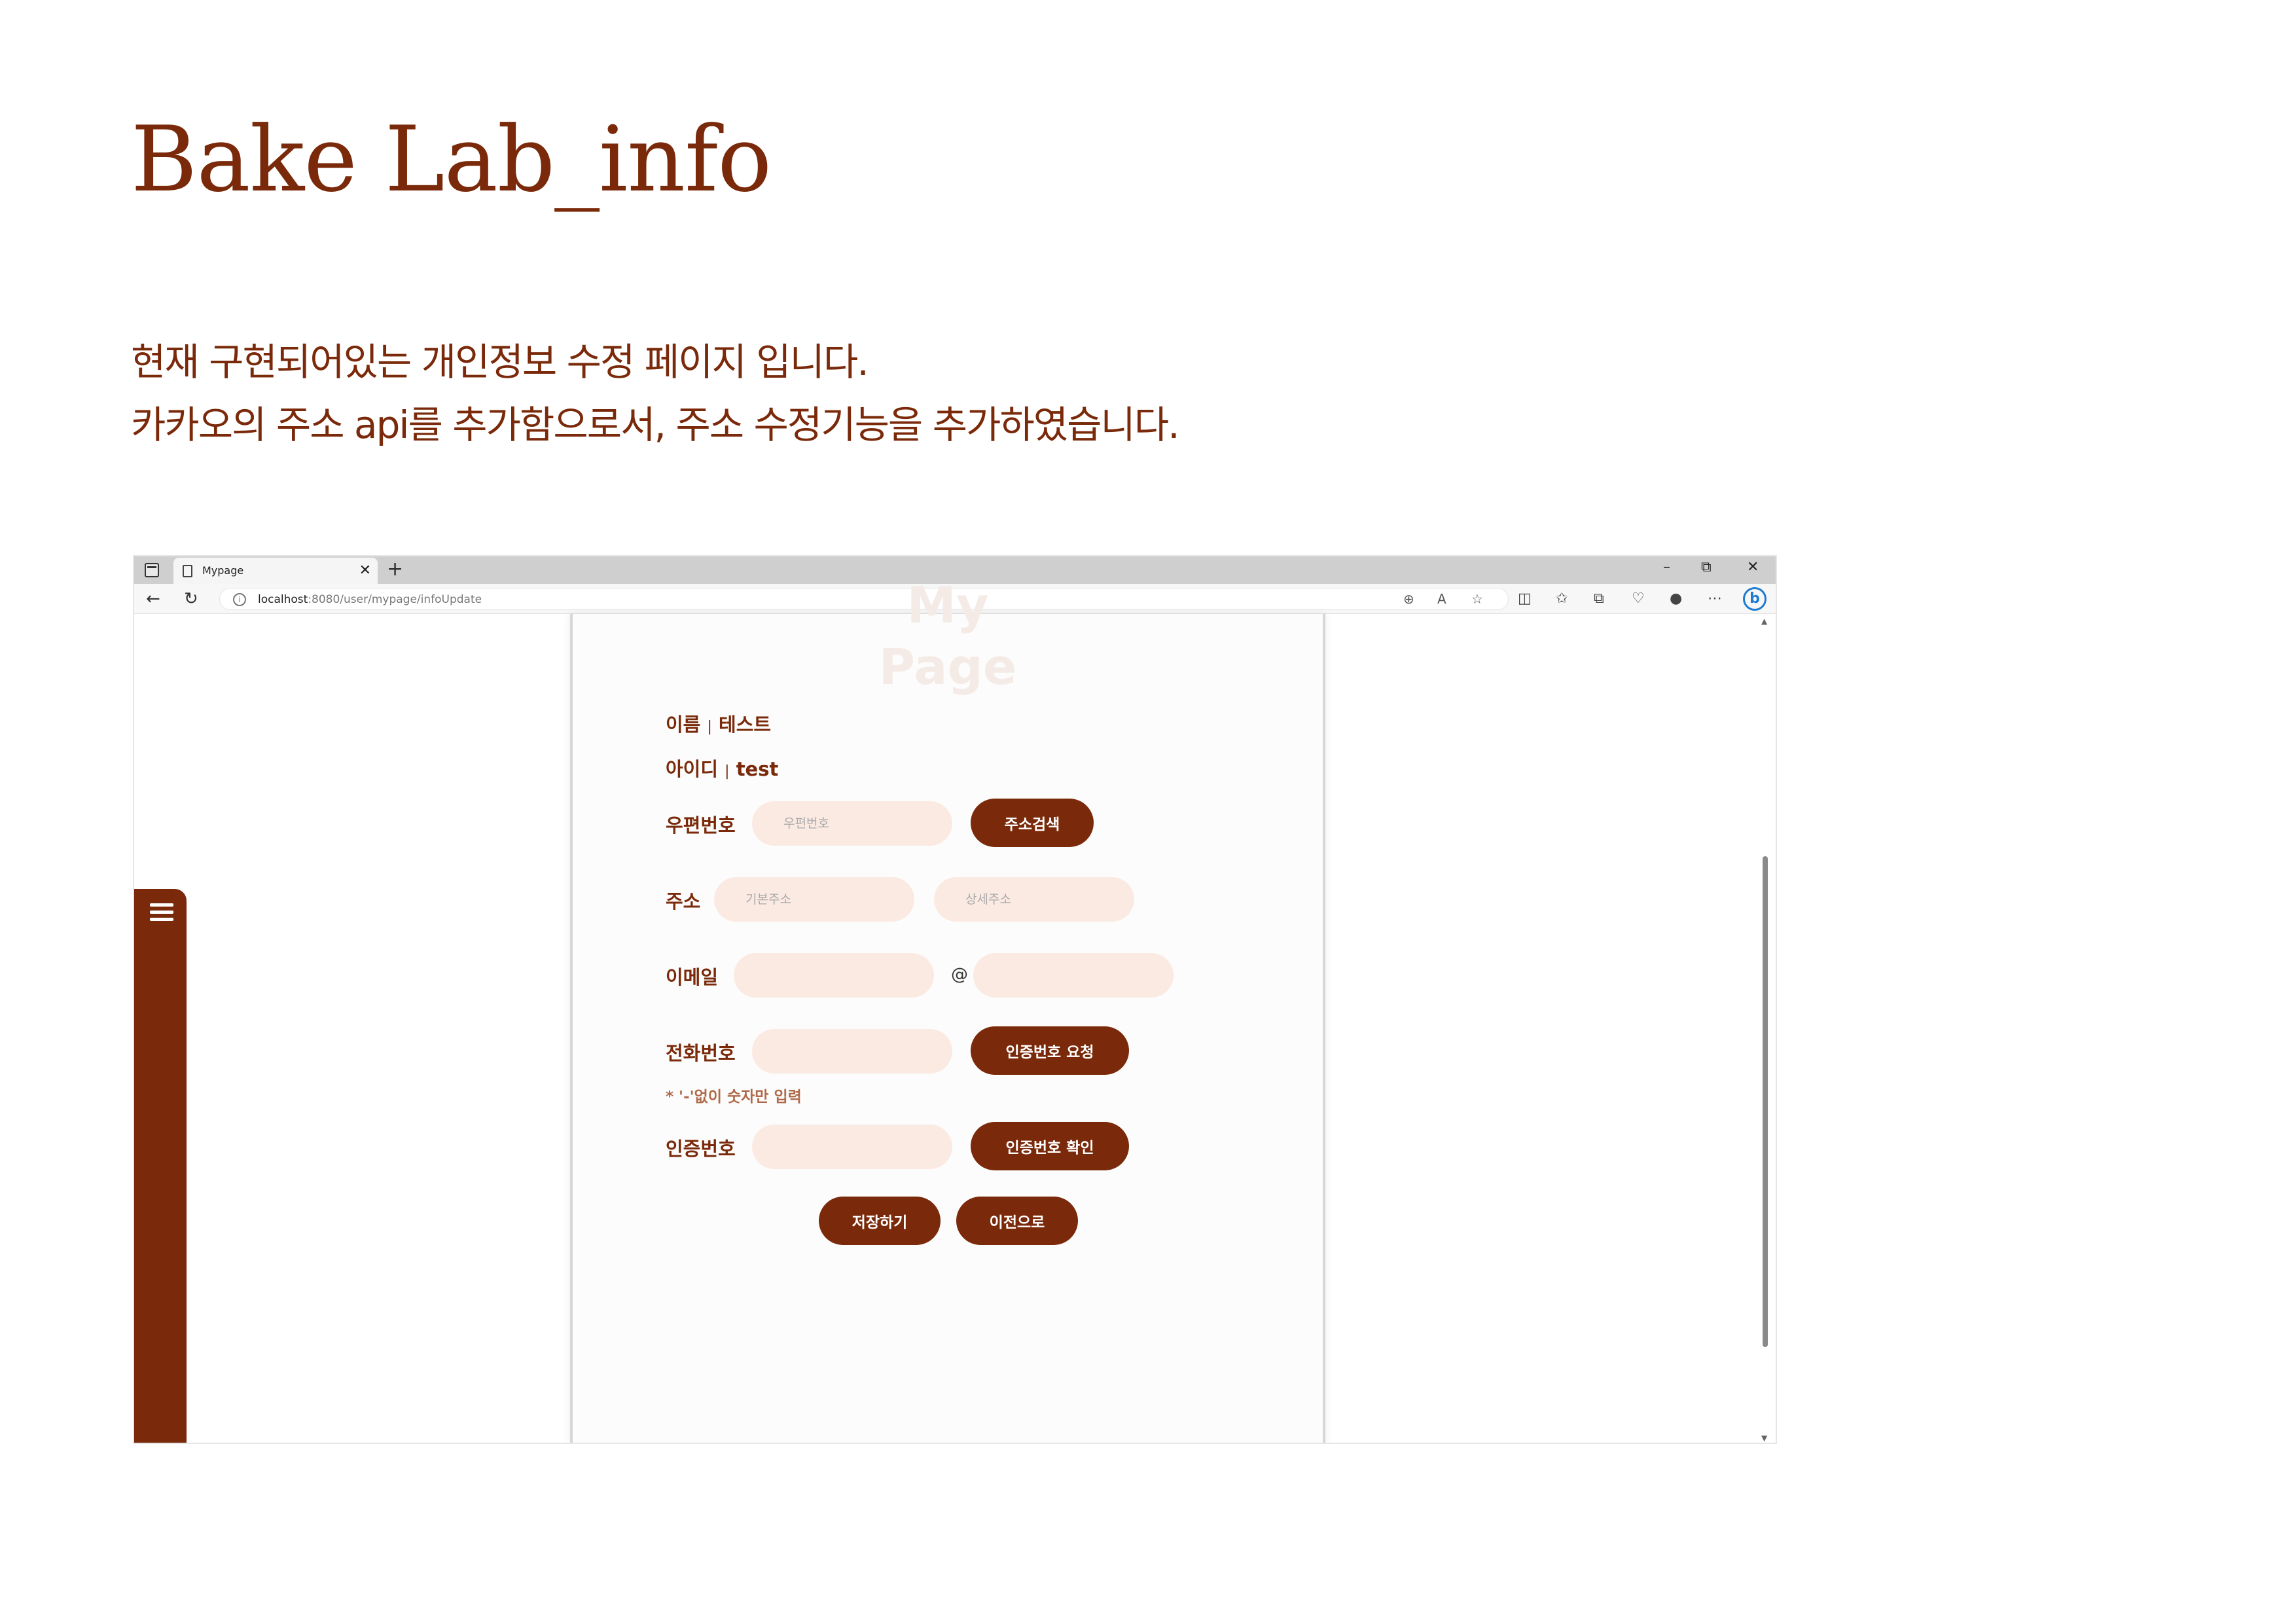 The image size is (2296, 1624). I want to click on collections-icon: ⧉, so click(1599, 598).